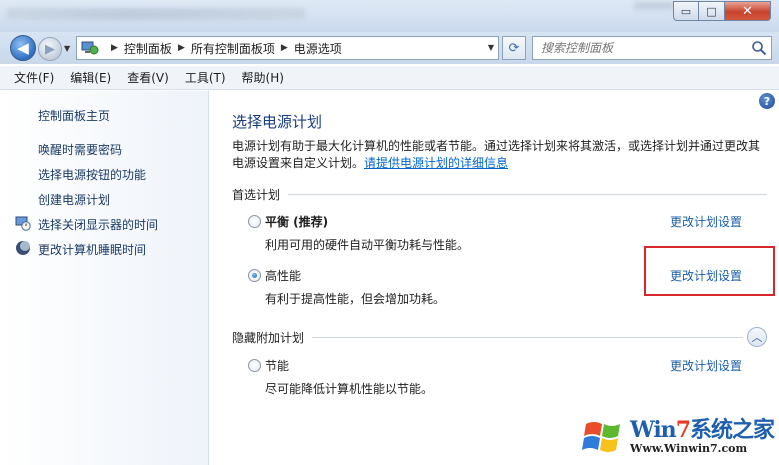  I want to click on address-bar: ▶ 控制面板 ▶ 所有控制面板项 ▶ 电源选项 ▼, so click(287, 48).